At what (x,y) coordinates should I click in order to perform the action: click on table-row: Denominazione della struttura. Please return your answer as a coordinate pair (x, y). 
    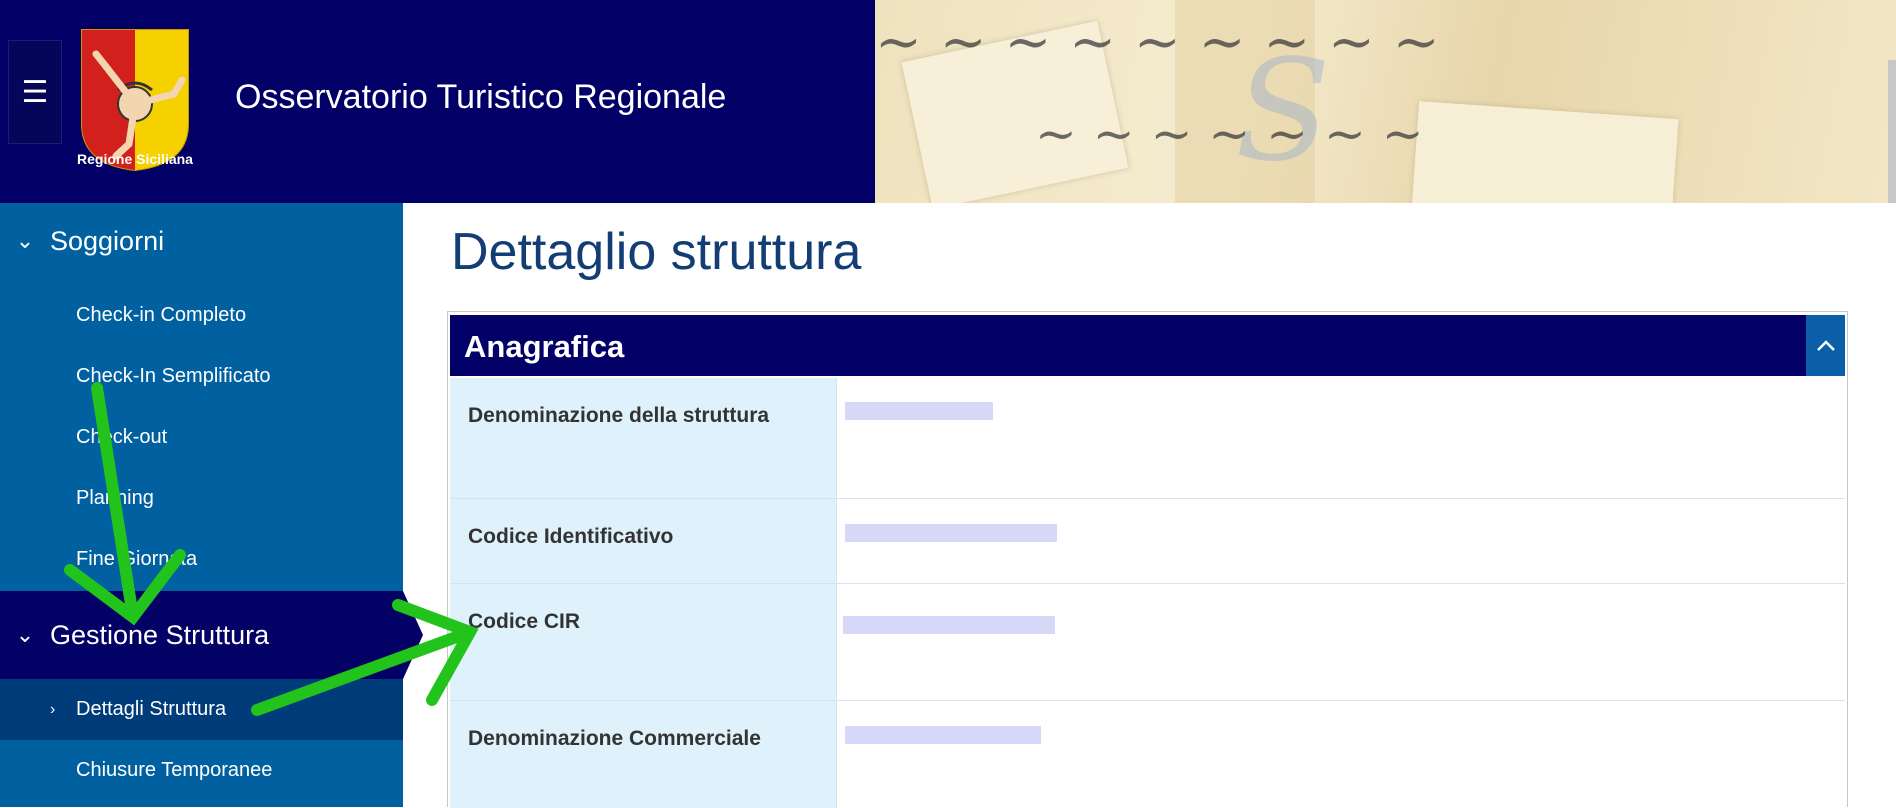
    Looking at the image, I should click on (1147, 438).